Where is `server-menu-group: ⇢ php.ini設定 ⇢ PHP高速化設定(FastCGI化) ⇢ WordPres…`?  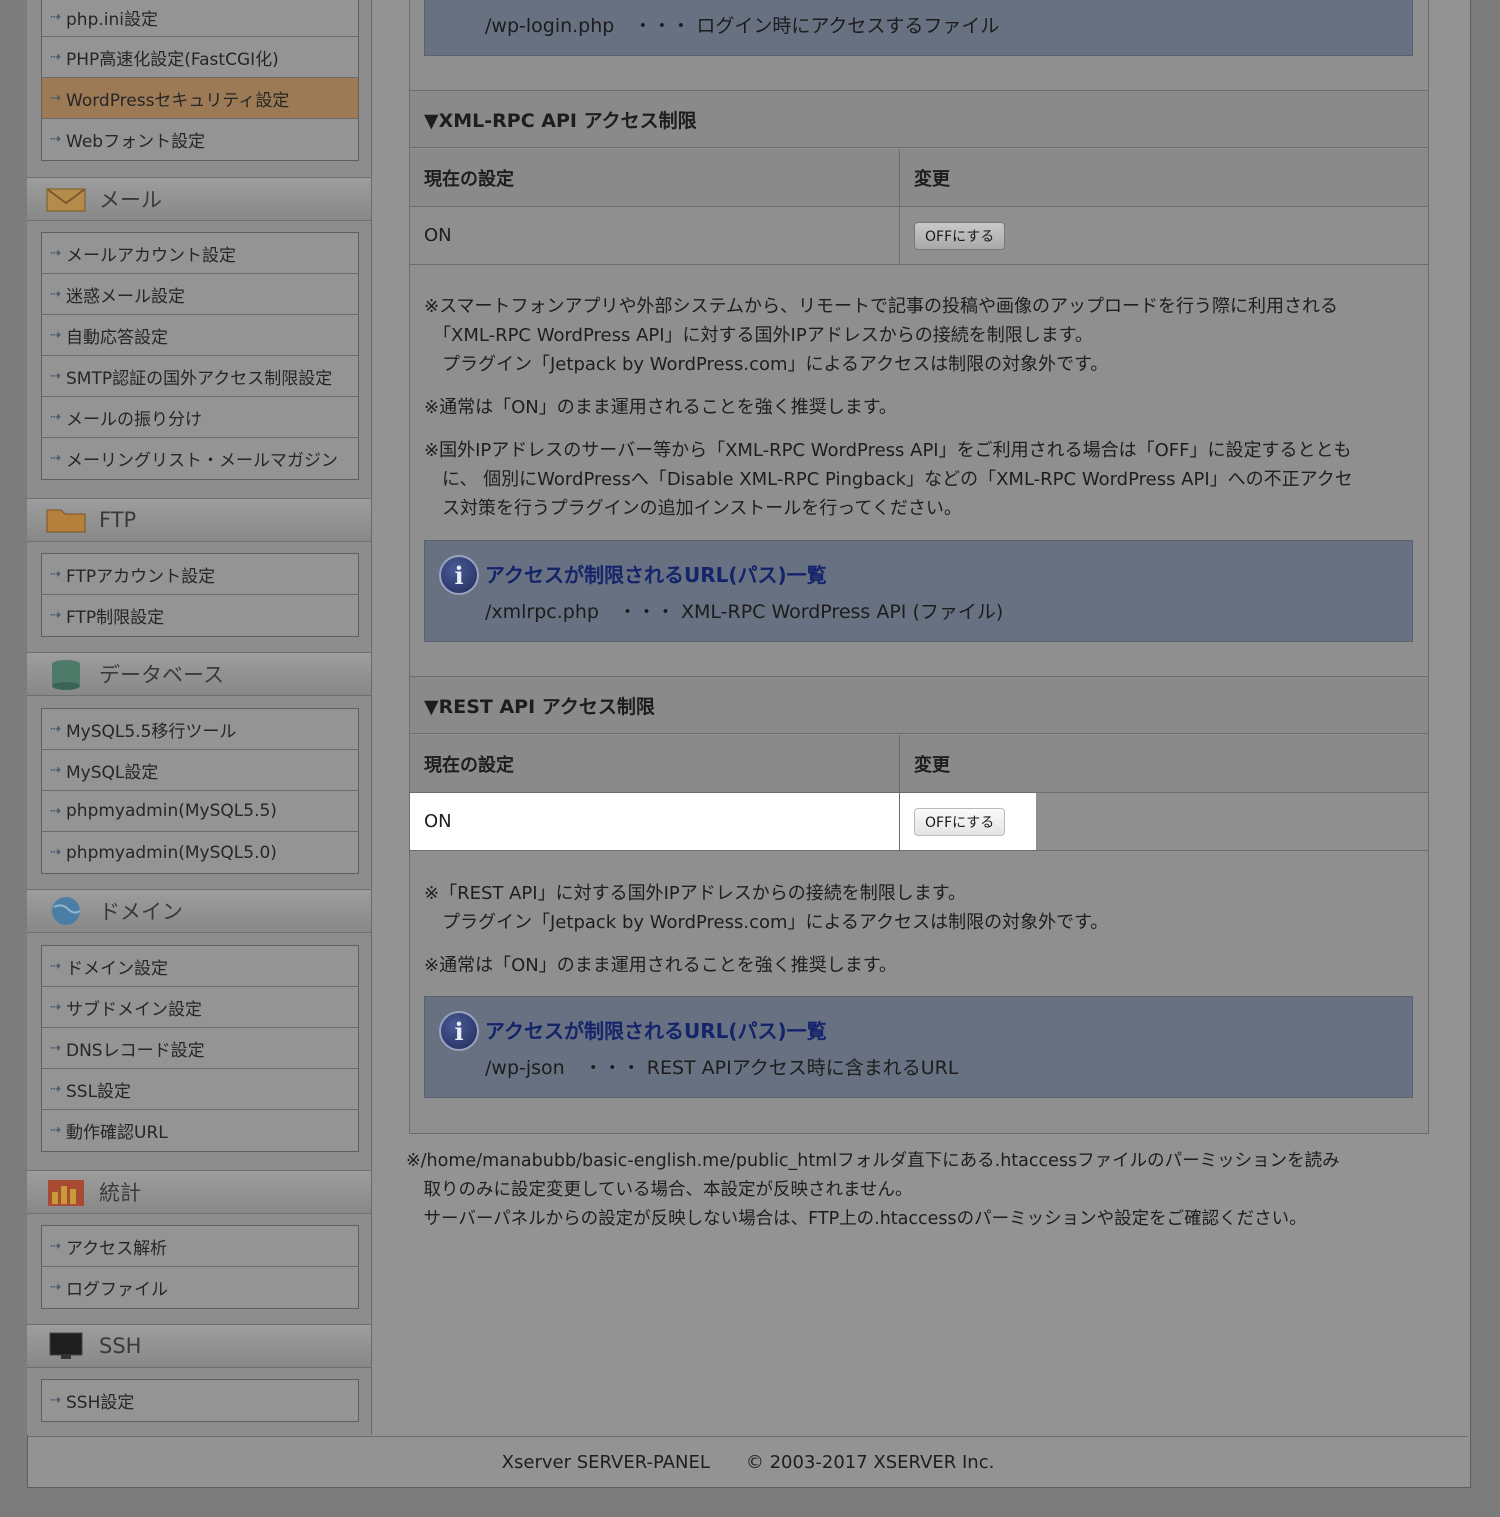
server-menu-group: ⇢ php.ini設定 ⇢ PHP高速化設定(FastCGI化) ⇢ WordPres… is located at coordinates (200, 80).